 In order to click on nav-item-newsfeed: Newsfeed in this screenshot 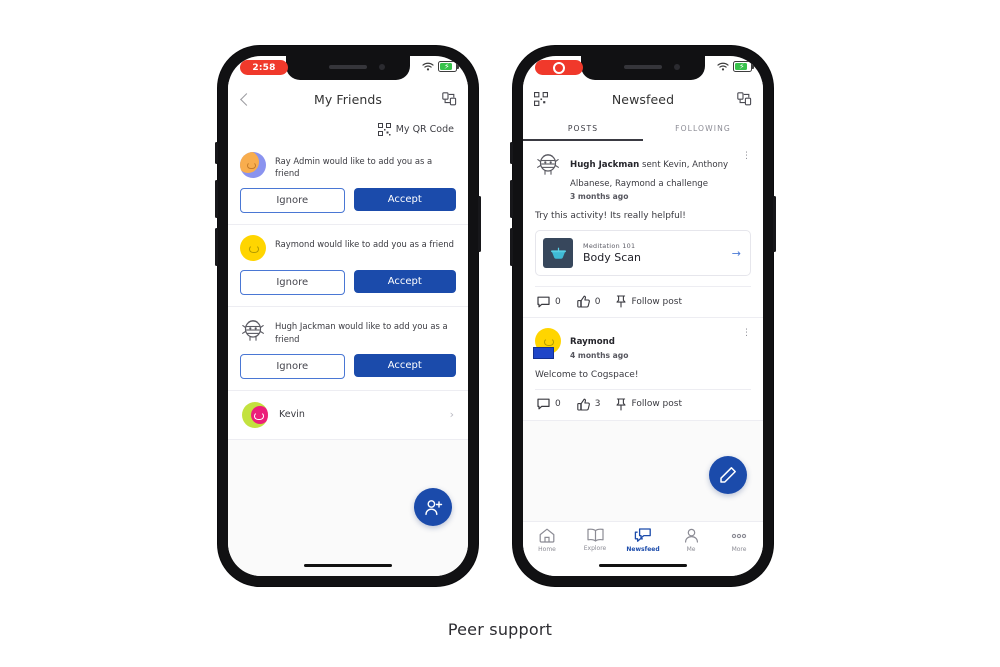, I will do `click(643, 540)`.